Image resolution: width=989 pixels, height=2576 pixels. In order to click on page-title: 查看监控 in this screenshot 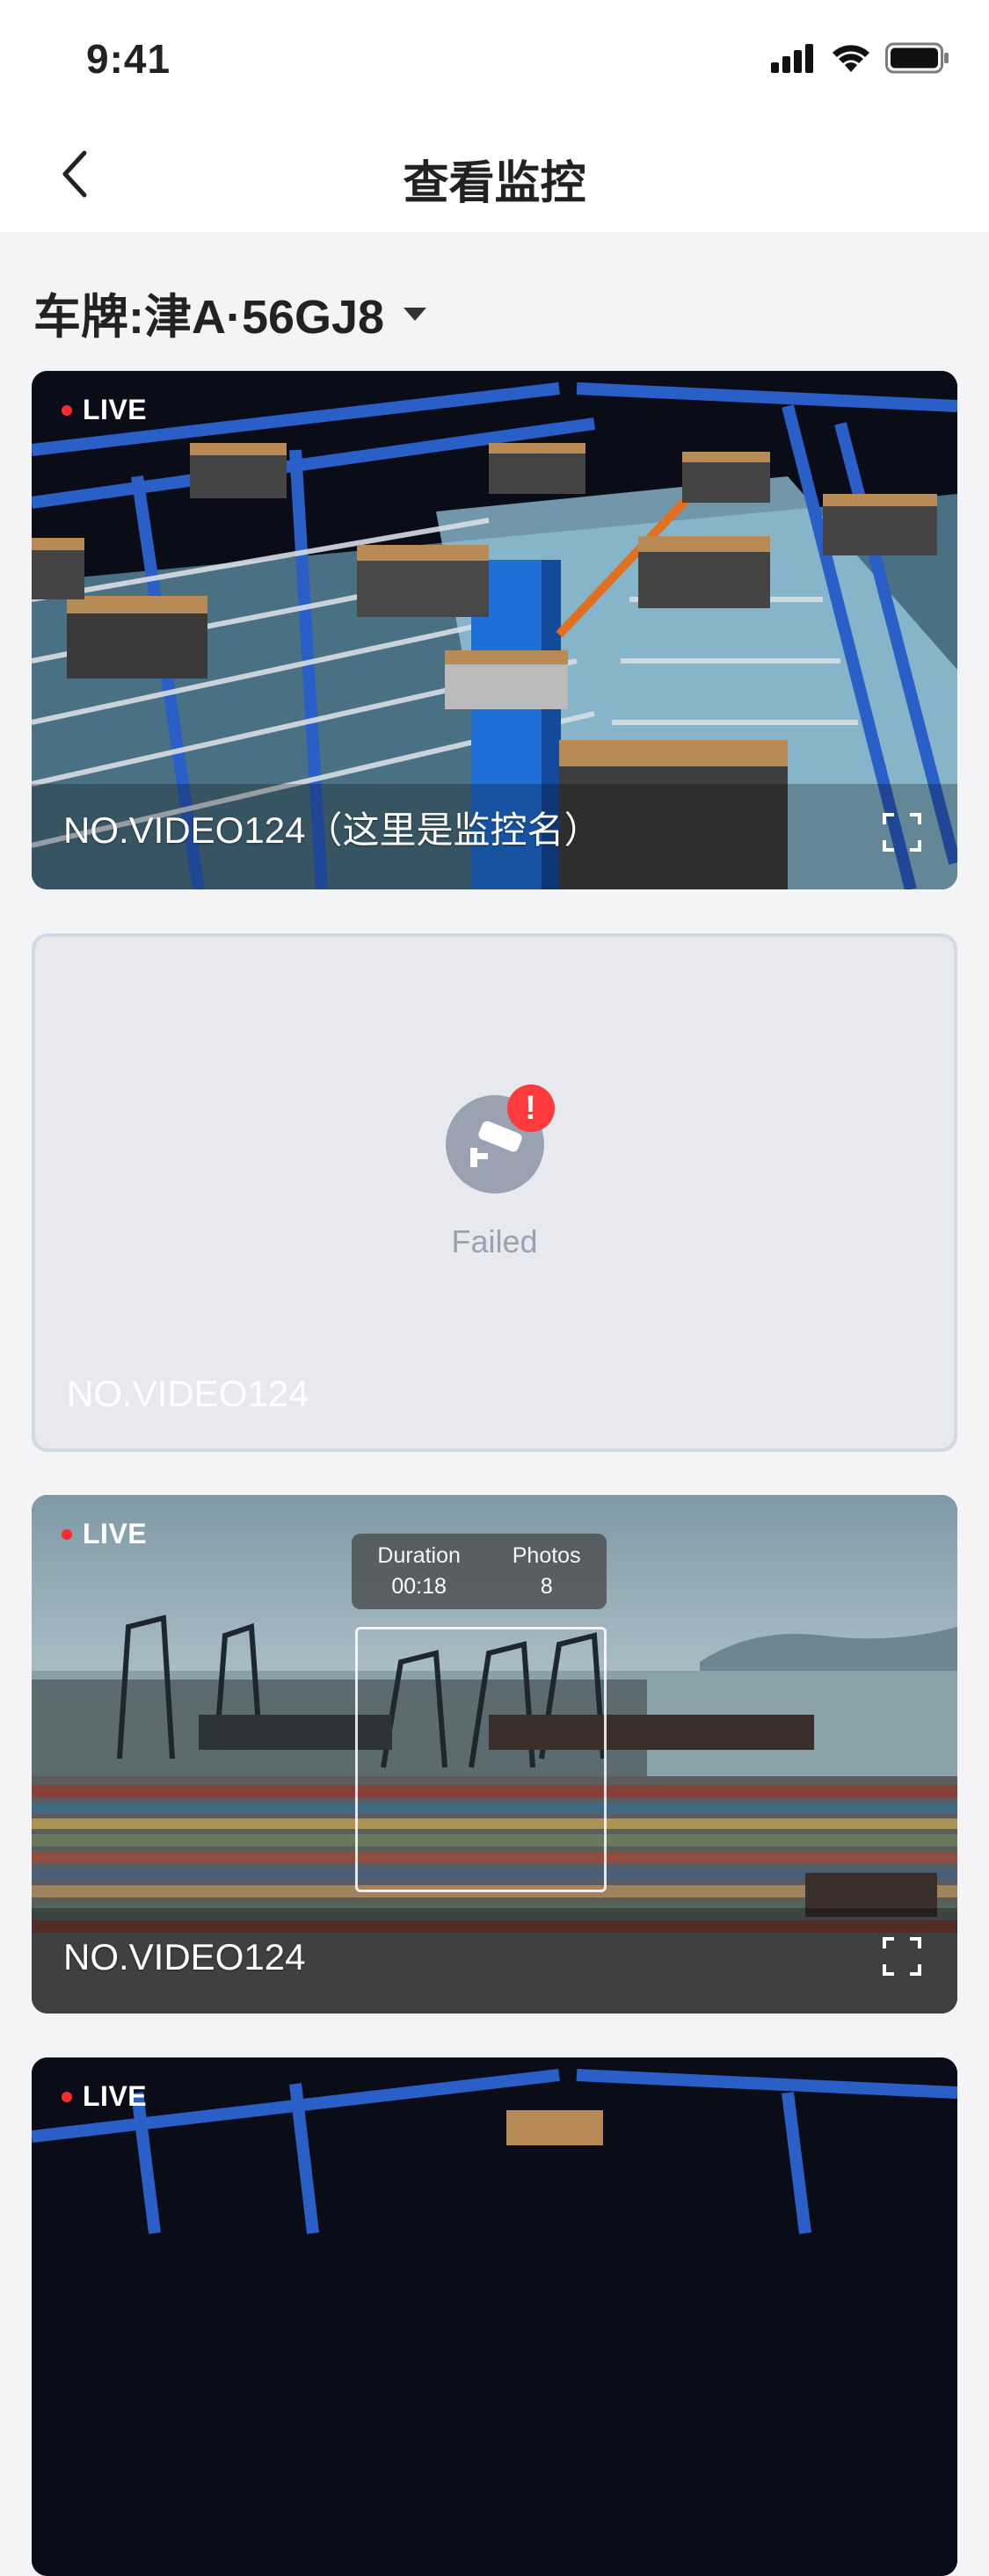, I will do `click(494, 183)`.